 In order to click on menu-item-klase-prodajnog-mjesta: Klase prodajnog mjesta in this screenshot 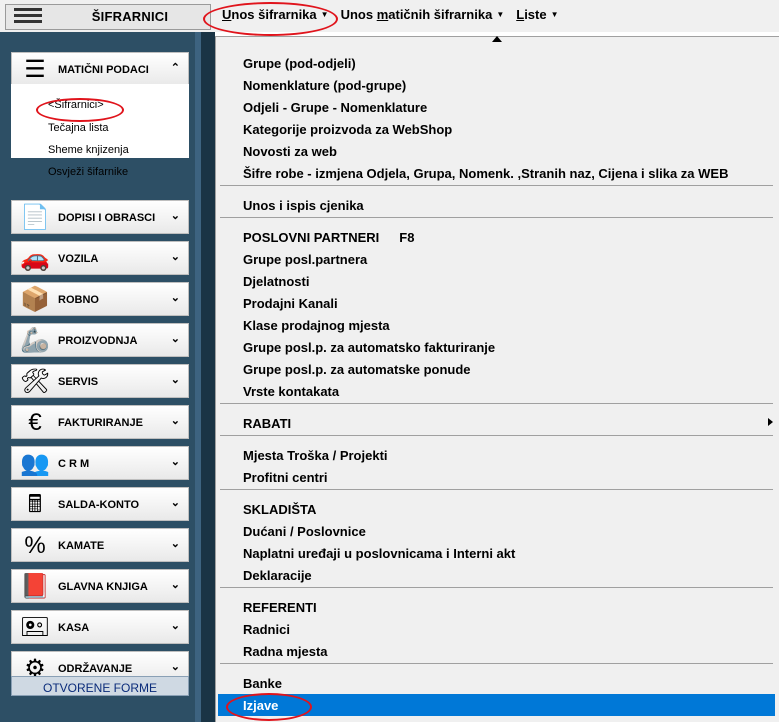, I will do `click(496, 325)`.